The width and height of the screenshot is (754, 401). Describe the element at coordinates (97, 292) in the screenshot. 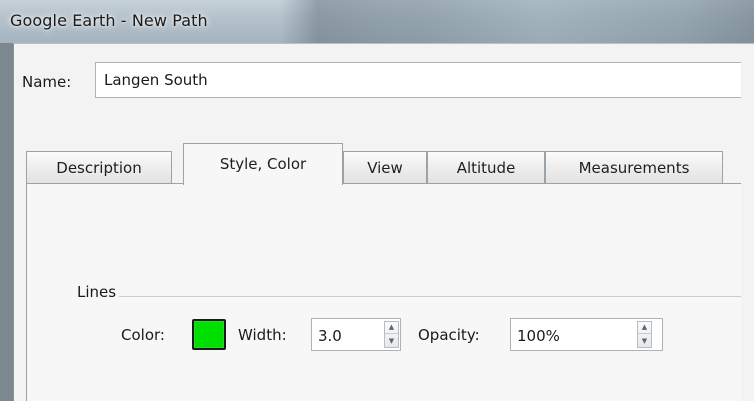

I see `lines-group-title: Lines` at that location.